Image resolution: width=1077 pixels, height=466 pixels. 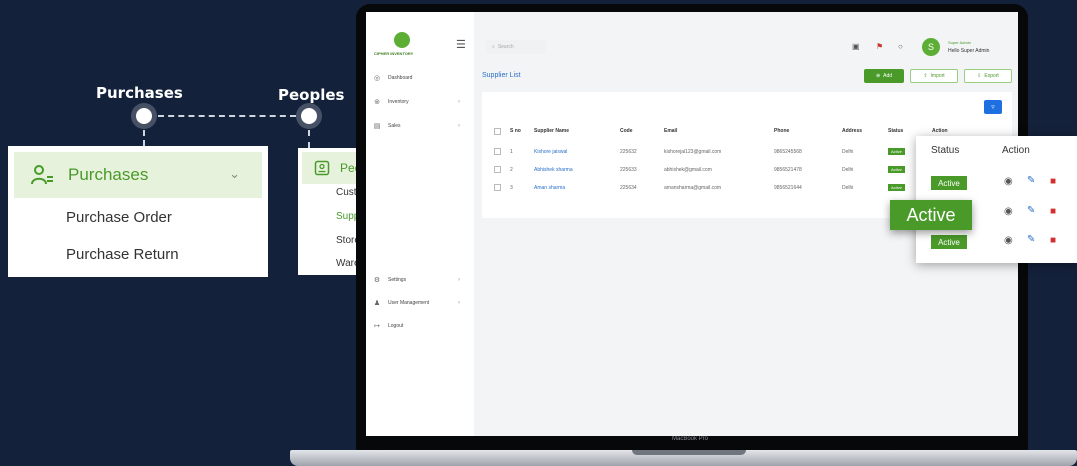 I want to click on avatar: S, so click(x=931, y=47).